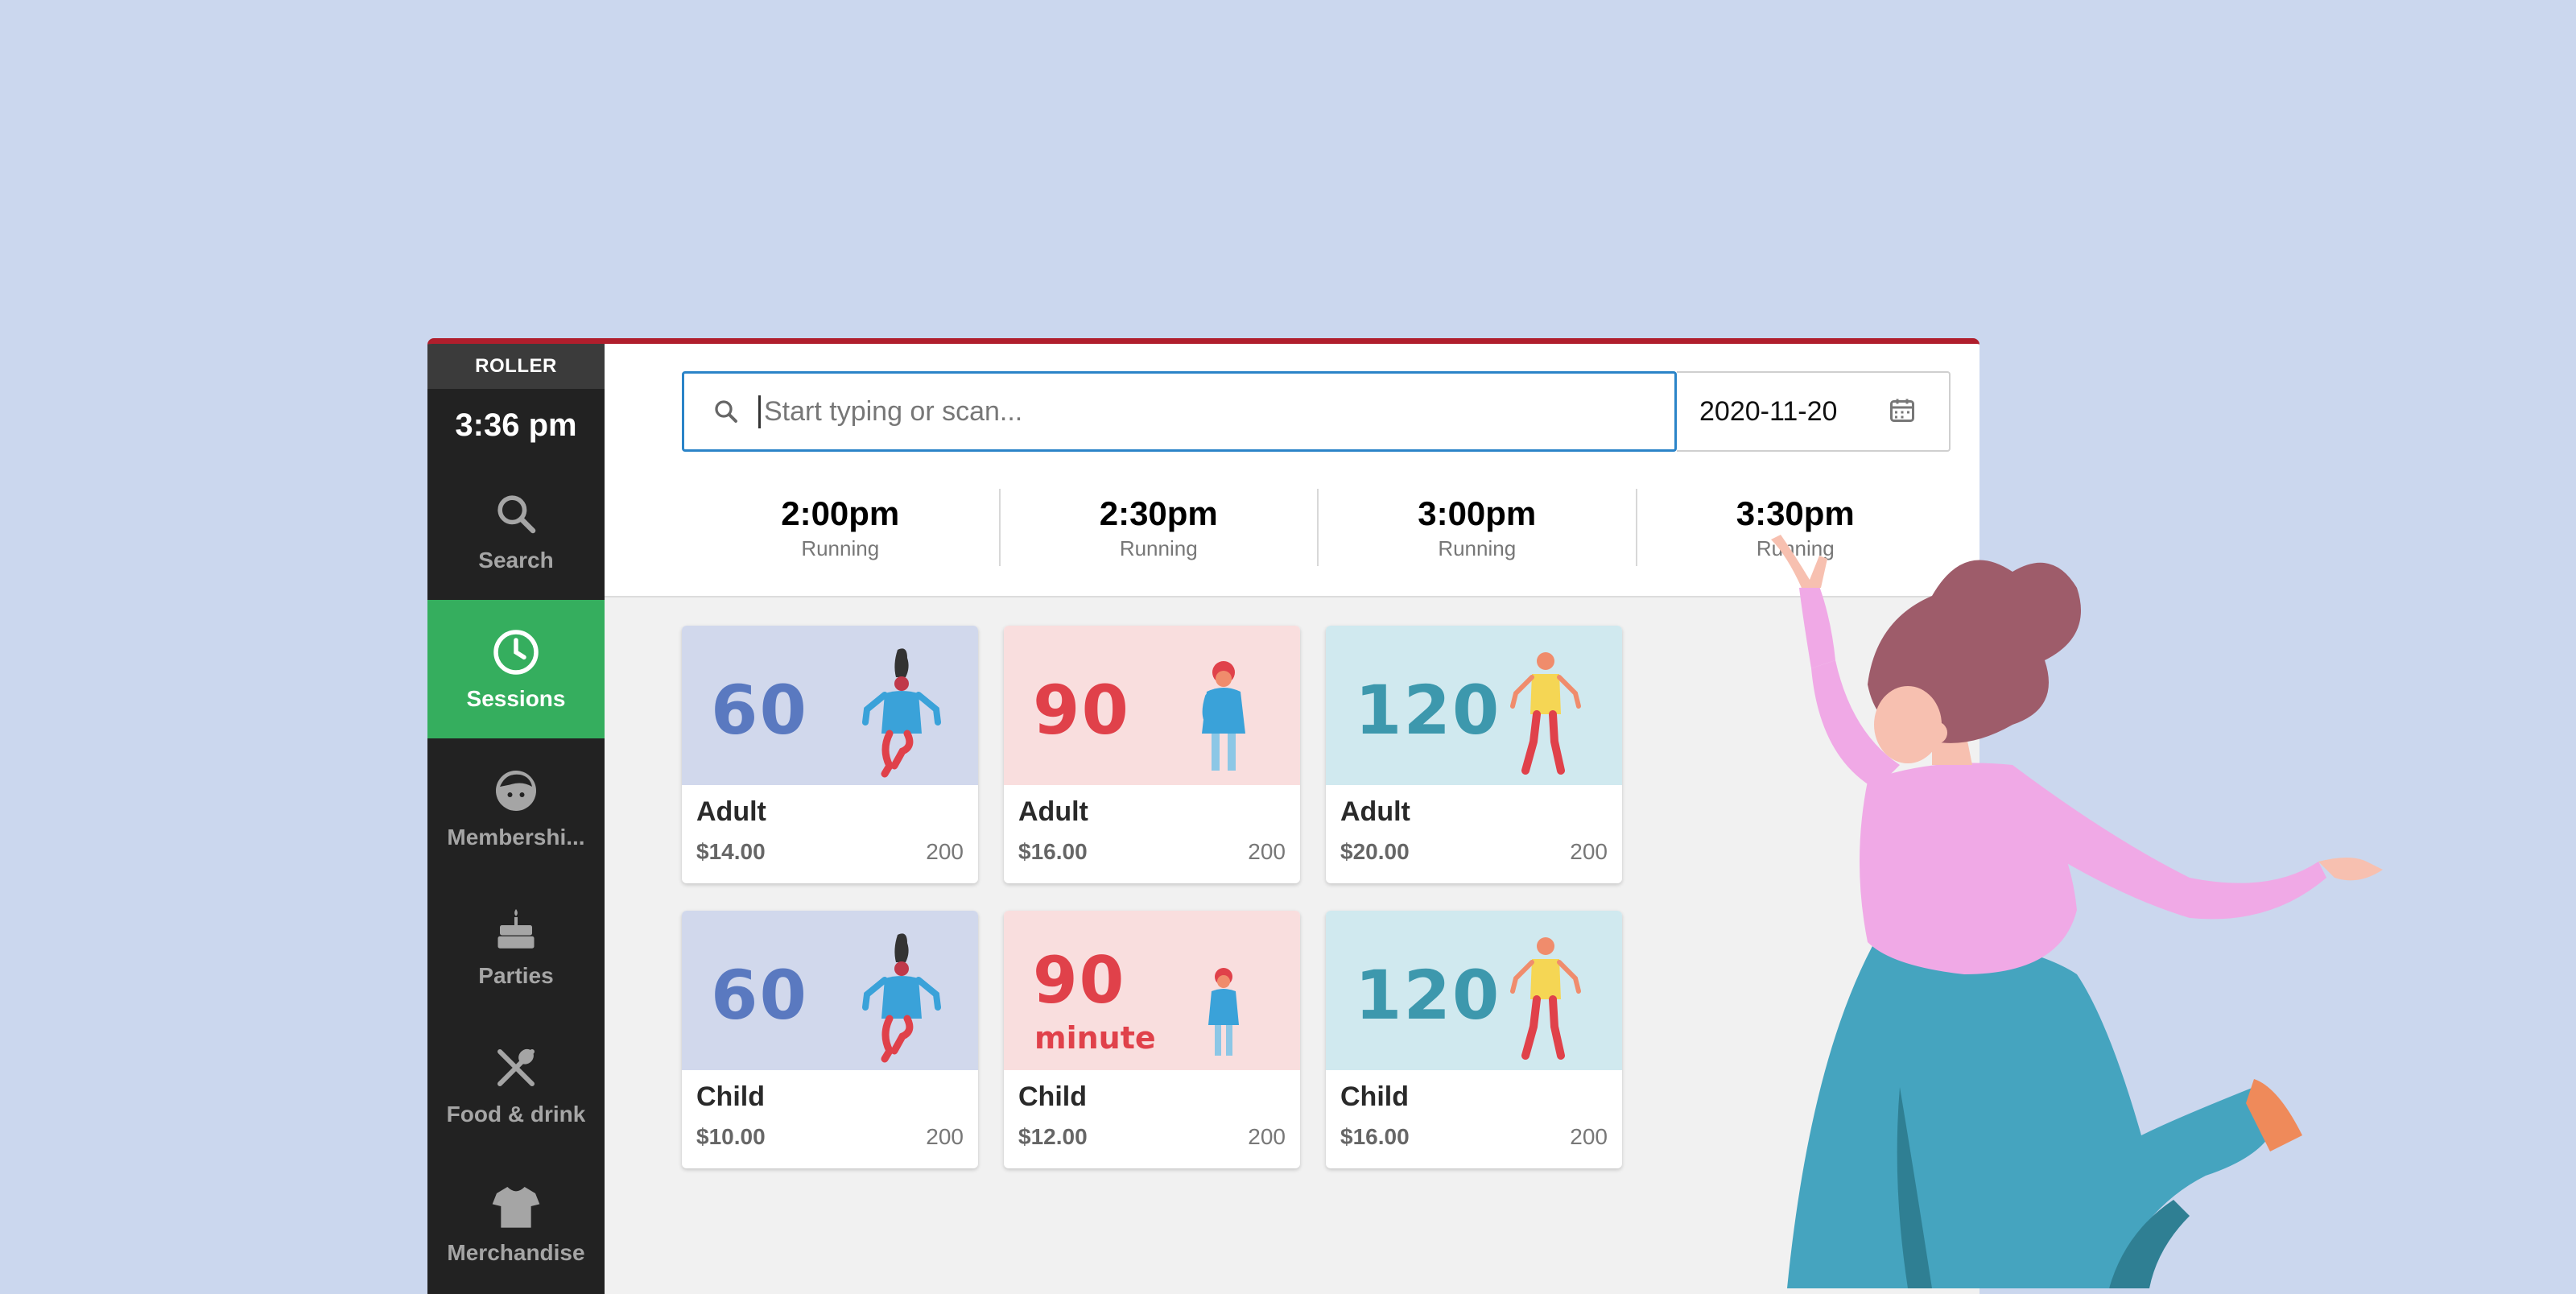 This screenshot has height=1294, width=2576. Describe the element at coordinates (516, 560) in the screenshot. I see `sidebar-item-label: Search` at that location.